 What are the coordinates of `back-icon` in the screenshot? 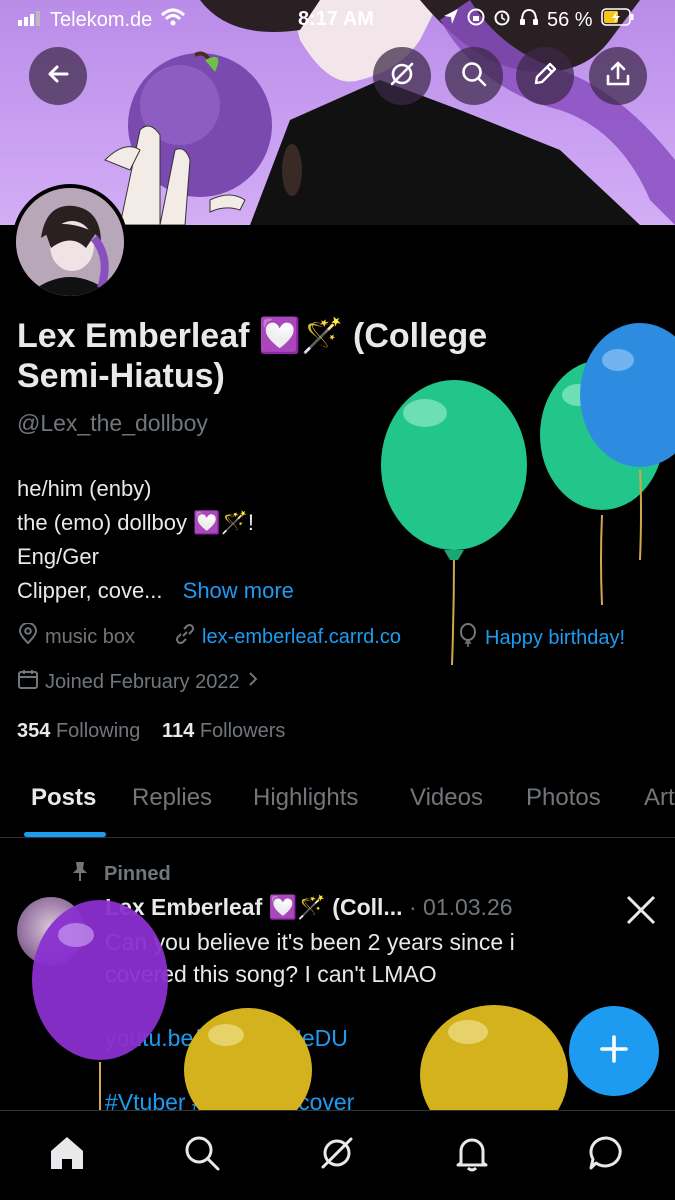 It's located at (58, 76).